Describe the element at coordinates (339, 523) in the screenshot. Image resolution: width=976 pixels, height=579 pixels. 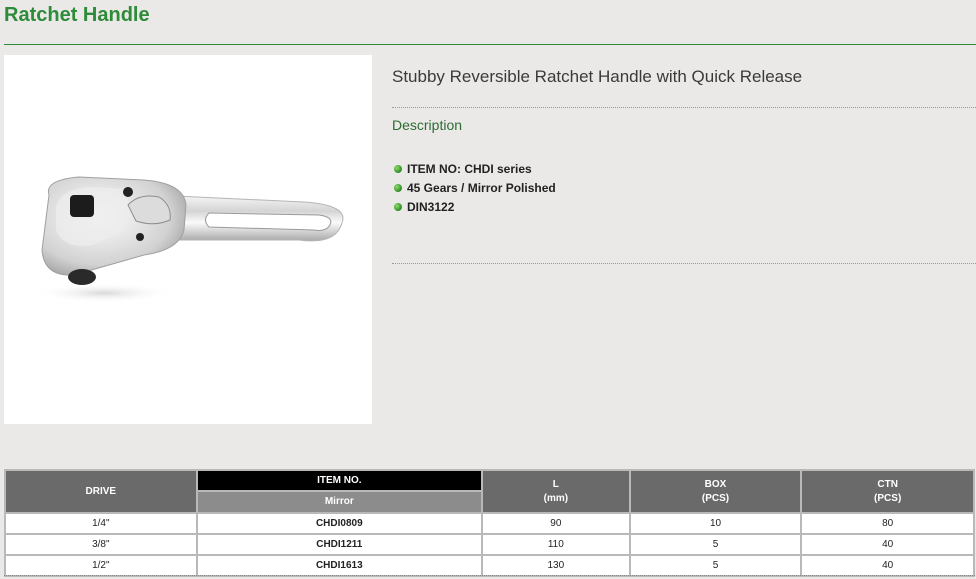
I see `cell-item: CHDI0809` at that location.